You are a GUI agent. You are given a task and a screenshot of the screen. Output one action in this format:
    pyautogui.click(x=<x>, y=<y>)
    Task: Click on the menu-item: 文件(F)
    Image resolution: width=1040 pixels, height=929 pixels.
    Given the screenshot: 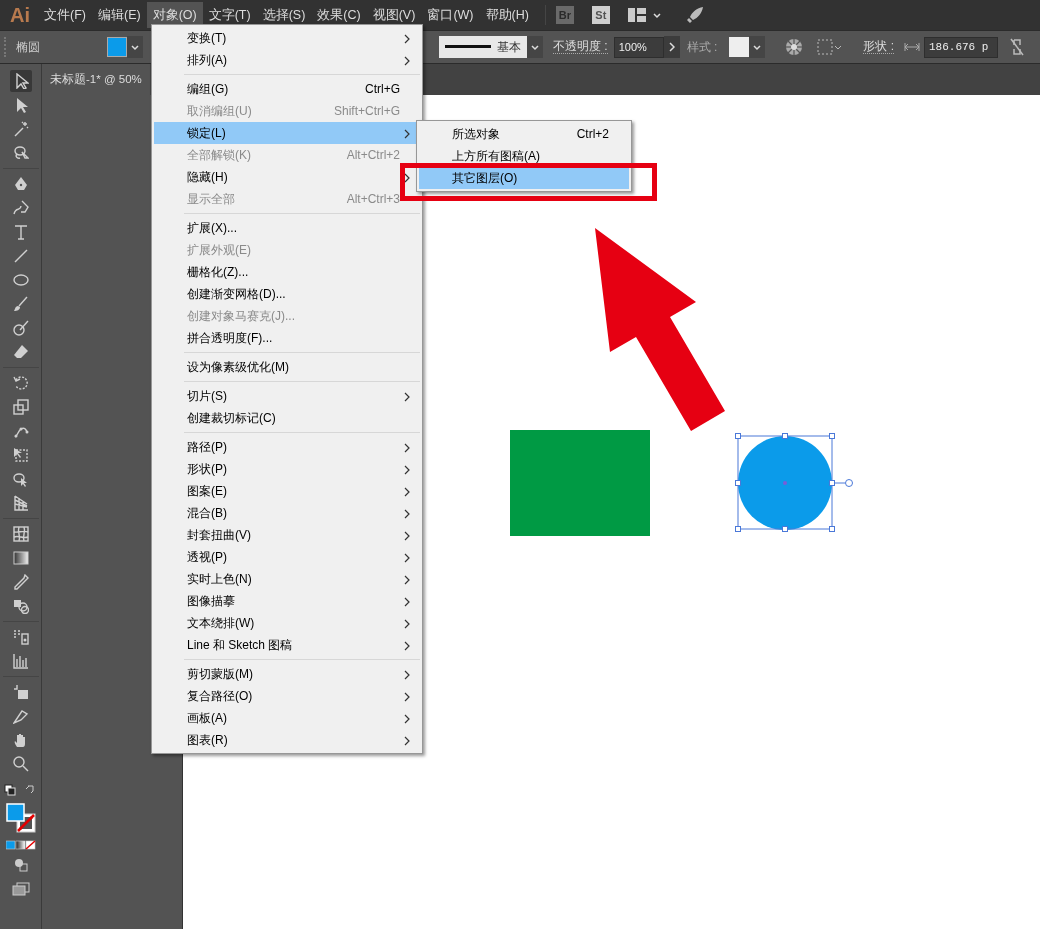 What is the action you would take?
    pyautogui.click(x=65, y=15)
    